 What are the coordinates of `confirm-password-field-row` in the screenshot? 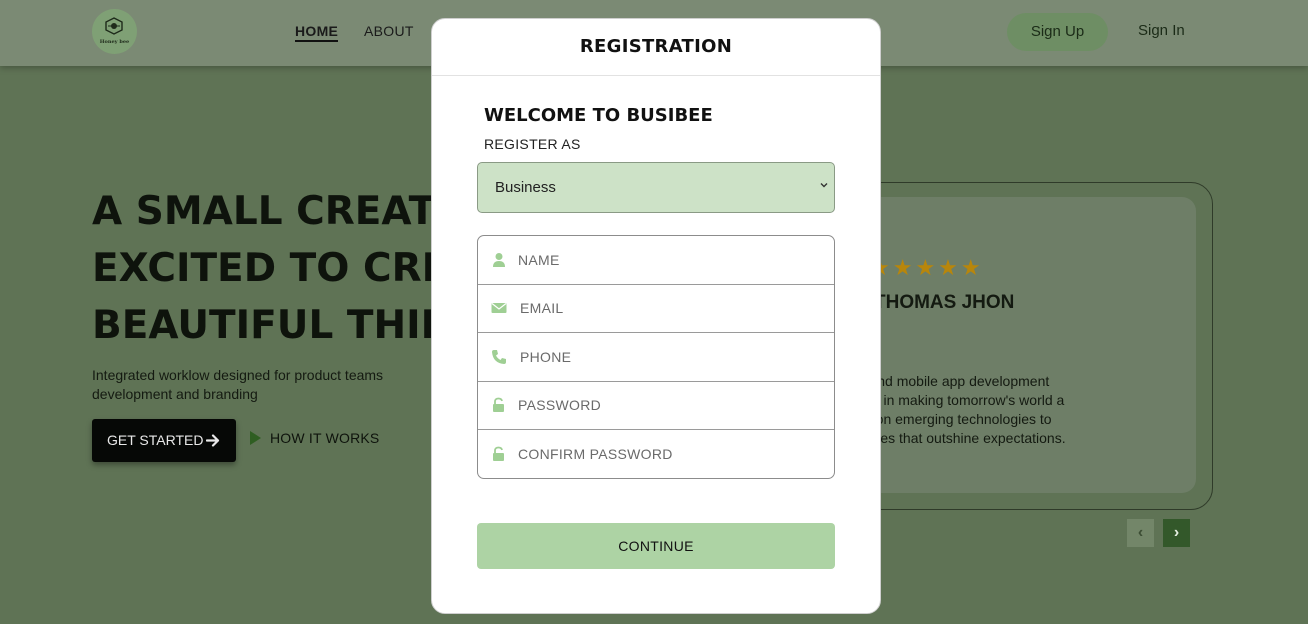 It's located at (656, 454).